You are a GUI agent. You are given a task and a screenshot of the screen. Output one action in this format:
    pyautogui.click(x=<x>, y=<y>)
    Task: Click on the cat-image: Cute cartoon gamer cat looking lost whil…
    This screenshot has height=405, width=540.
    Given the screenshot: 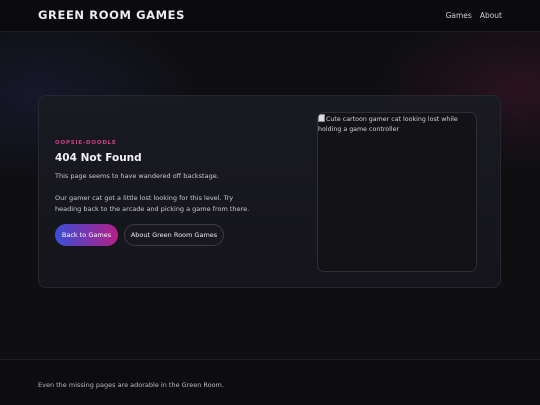 What is the action you would take?
    pyautogui.click(x=397, y=124)
    